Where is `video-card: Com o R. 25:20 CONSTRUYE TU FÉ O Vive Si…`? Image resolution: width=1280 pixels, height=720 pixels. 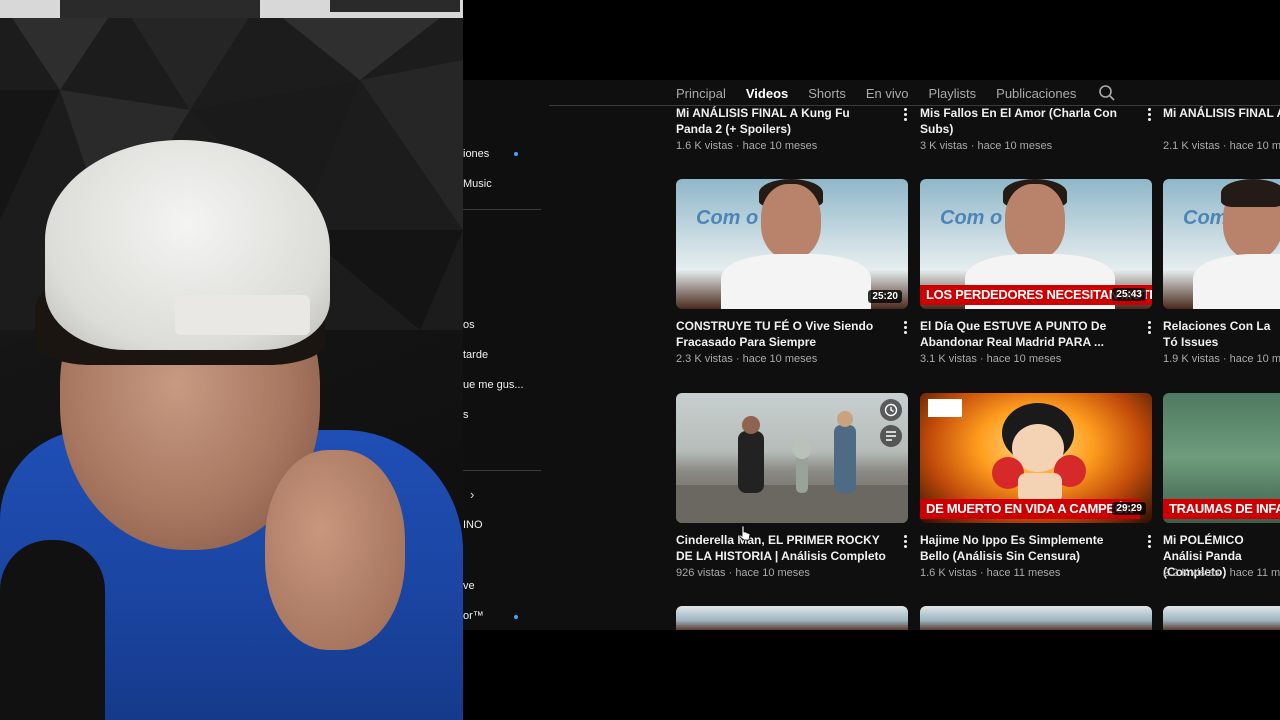
video-card: Com o R. 25:20 CONSTRUYE TU FÉ O Vive Si… is located at coordinates (792, 272).